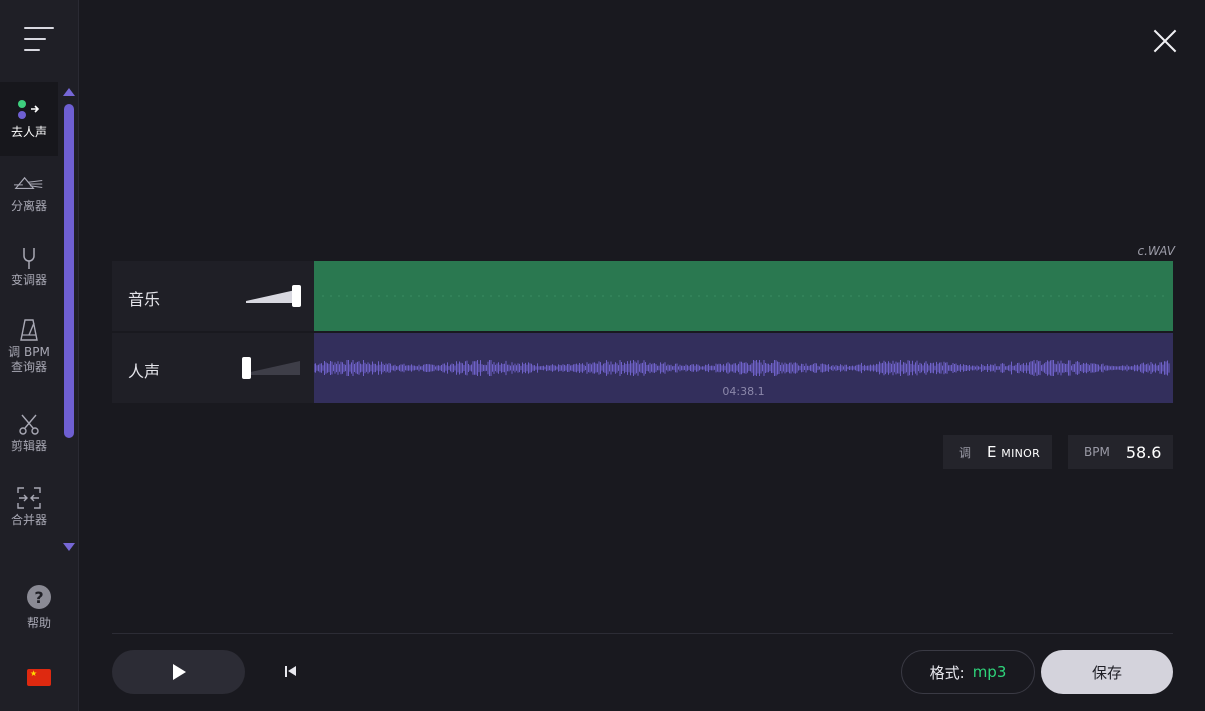 The height and width of the screenshot is (711, 1205). I want to click on key-label: 调, so click(965, 452).